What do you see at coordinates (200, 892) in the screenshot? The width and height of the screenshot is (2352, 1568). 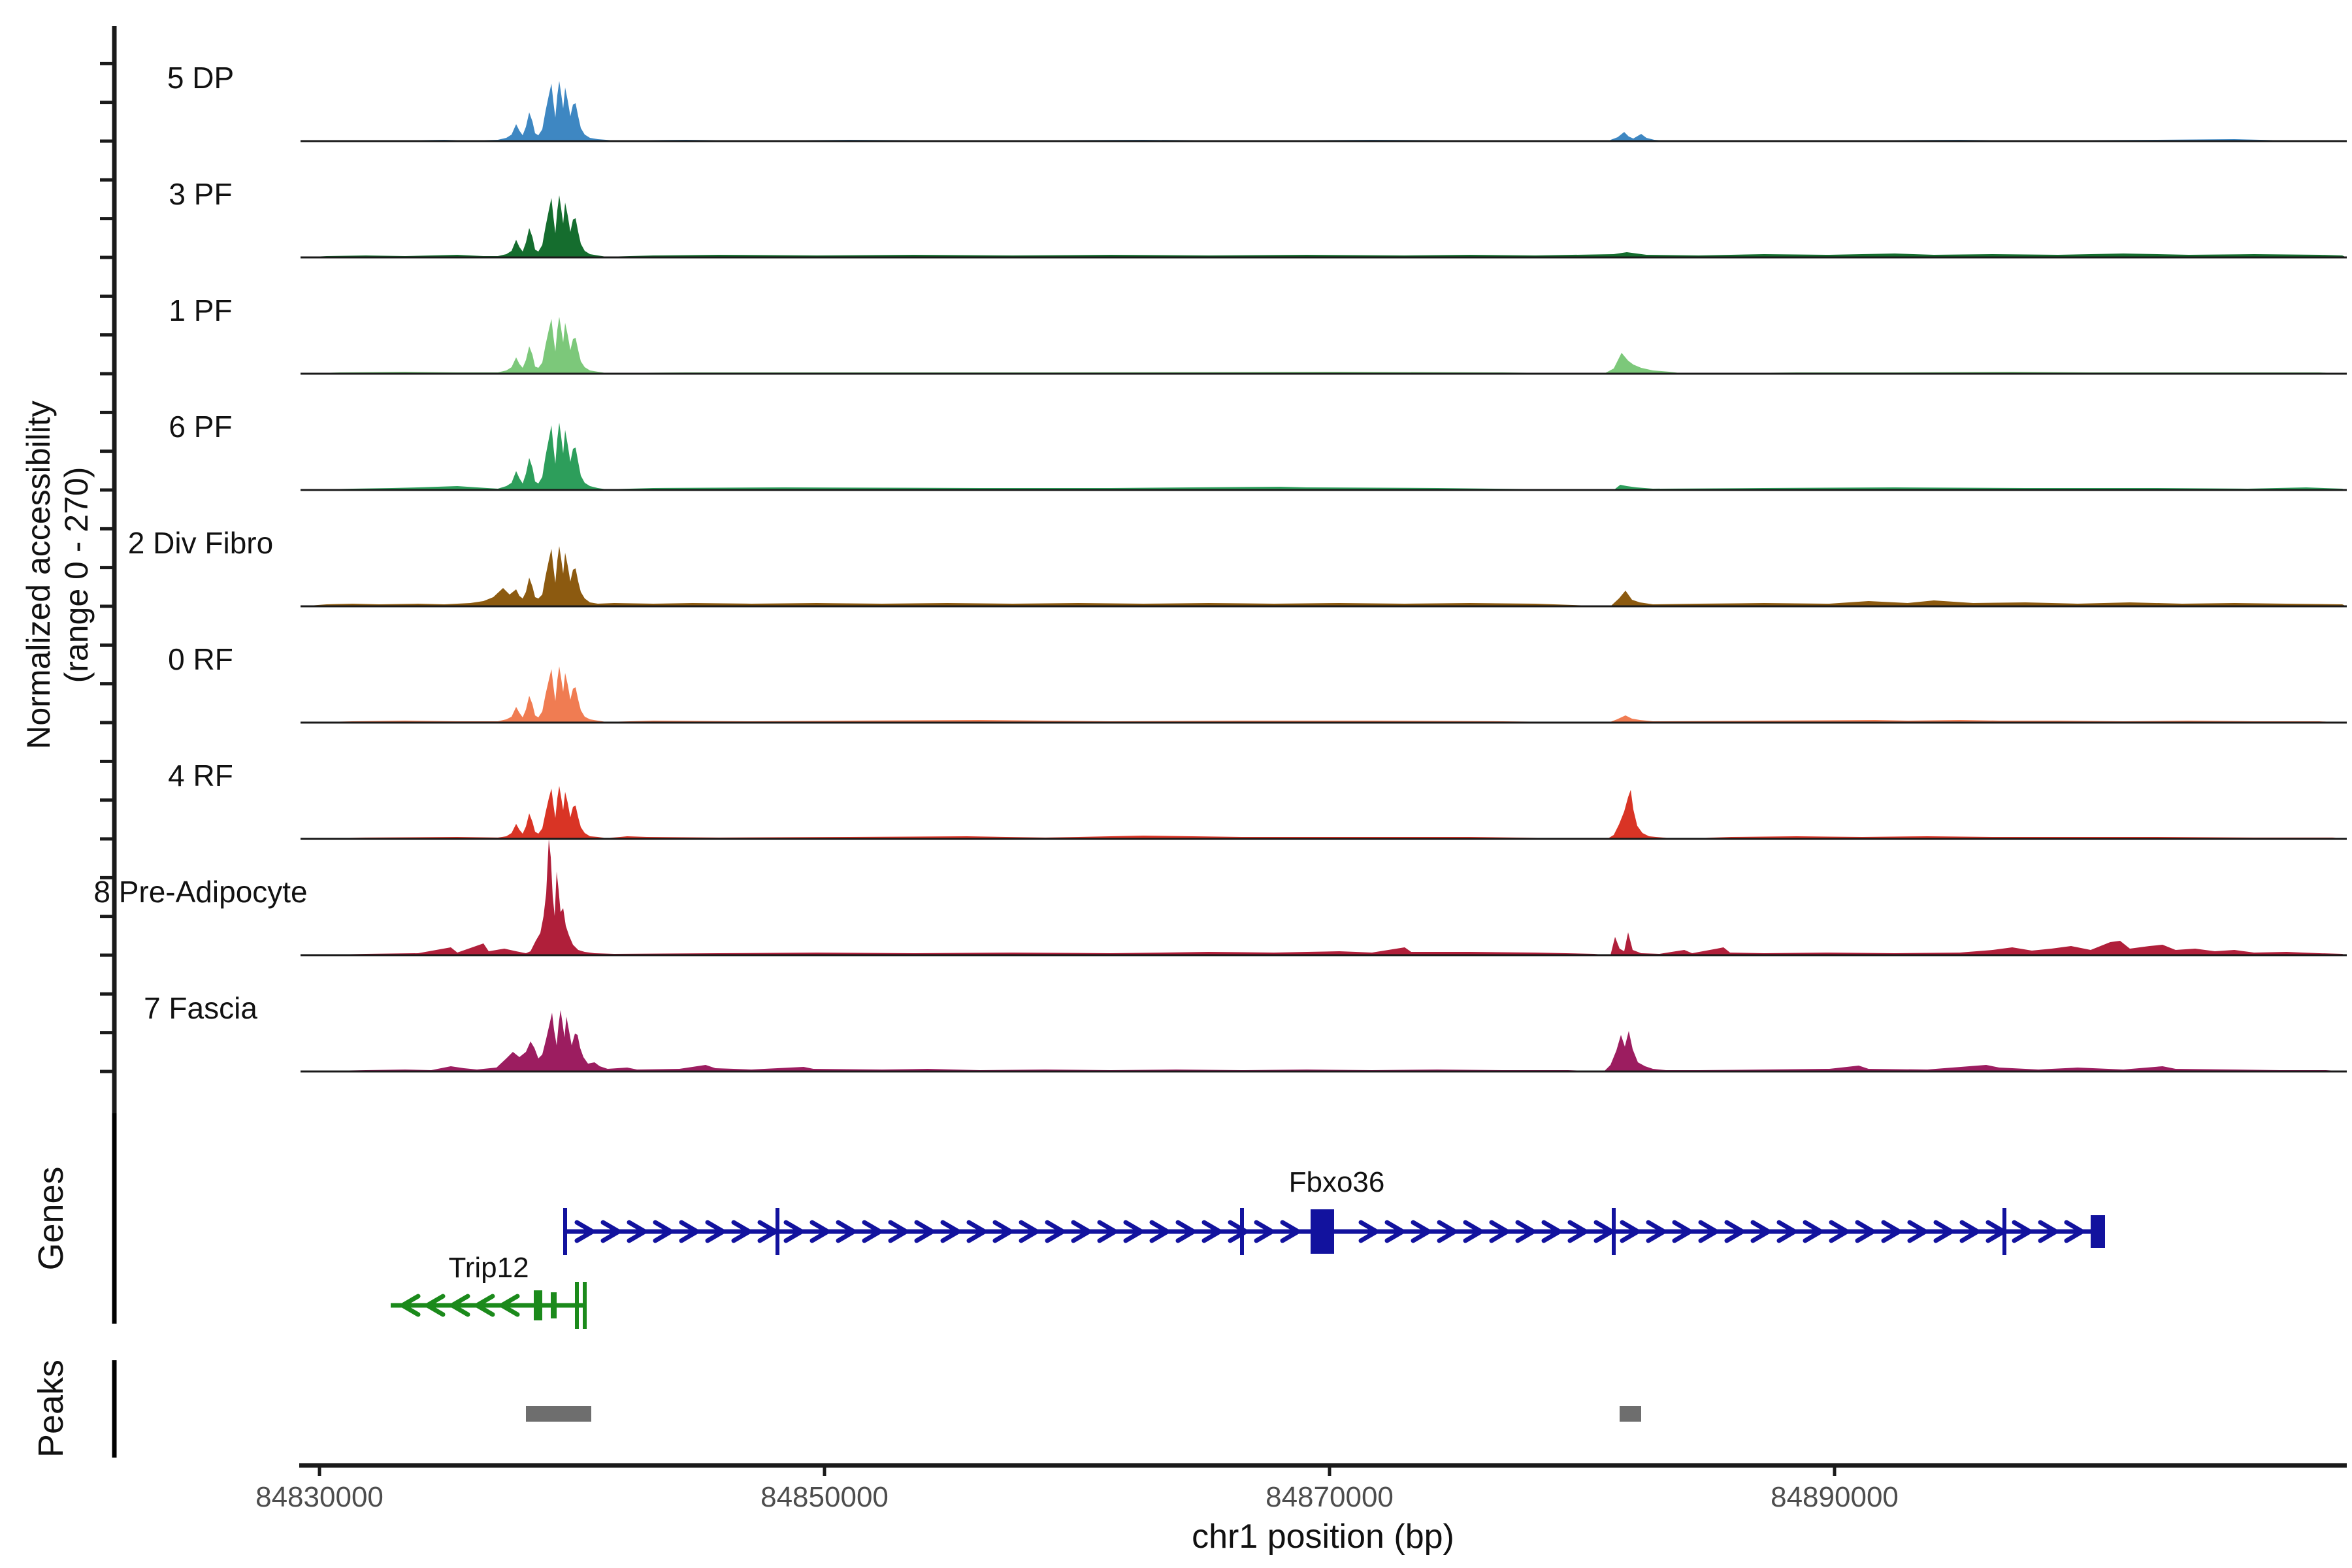 I see `track-label-7: 8 Pre-Adipocyte` at bounding box center [200, 892].